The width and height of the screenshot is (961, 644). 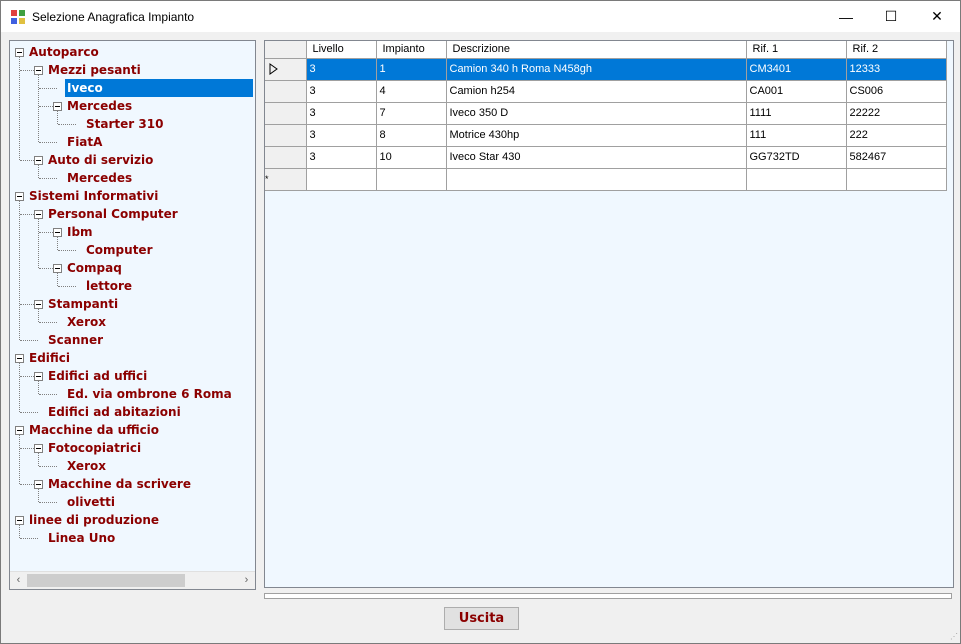 I want to click on tree-node: Edifici, so click(x=49, y=358).